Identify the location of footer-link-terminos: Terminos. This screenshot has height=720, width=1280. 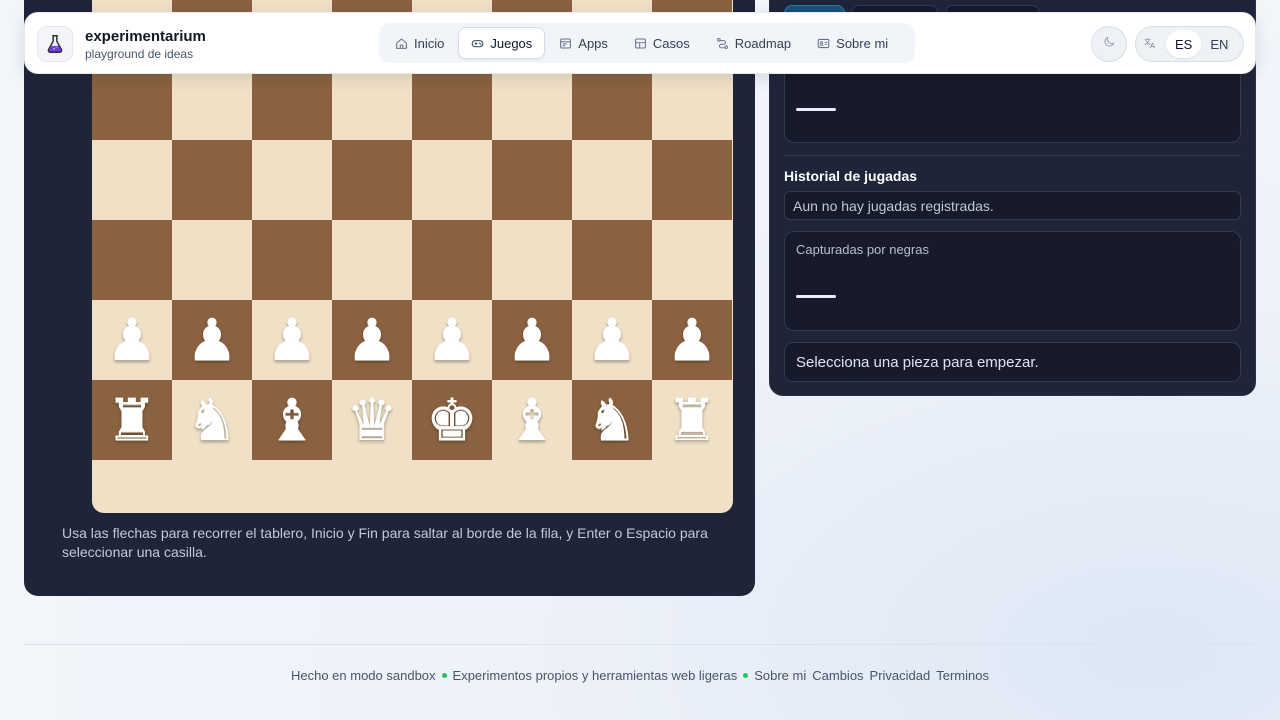
(962, 675).